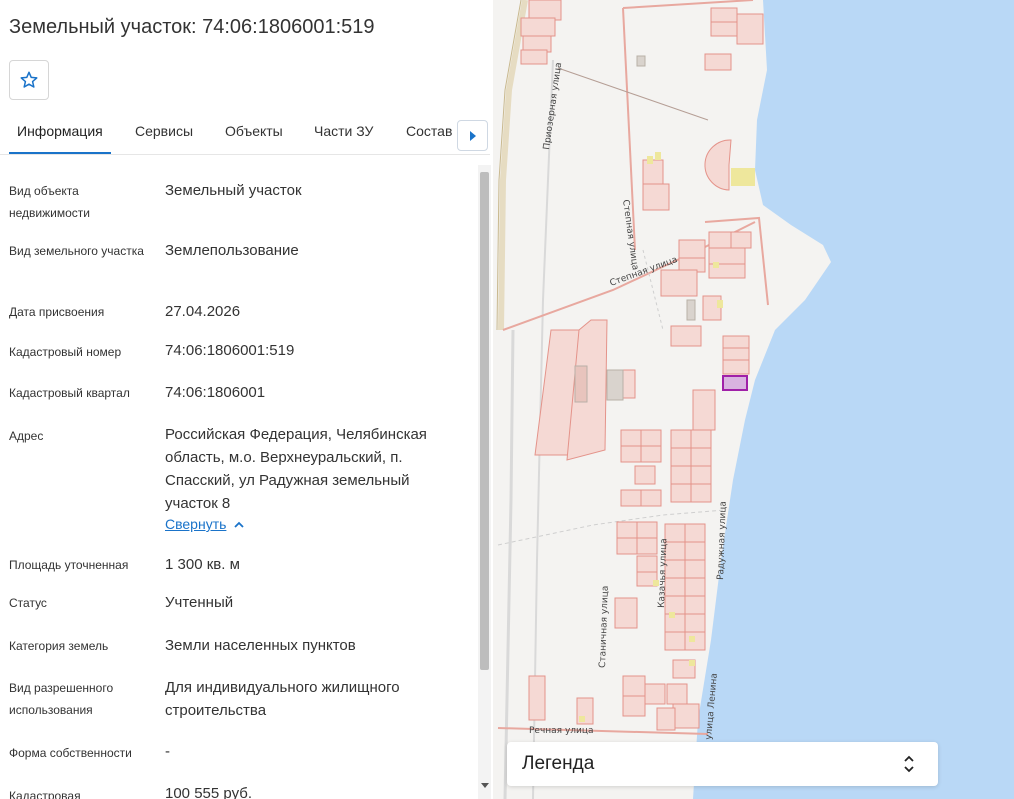 The width and height of the screenshot is (1014, 799). Describe the element at coordinates (60, 131) in the screenshot. I see `tab-information: Информация` at that location.